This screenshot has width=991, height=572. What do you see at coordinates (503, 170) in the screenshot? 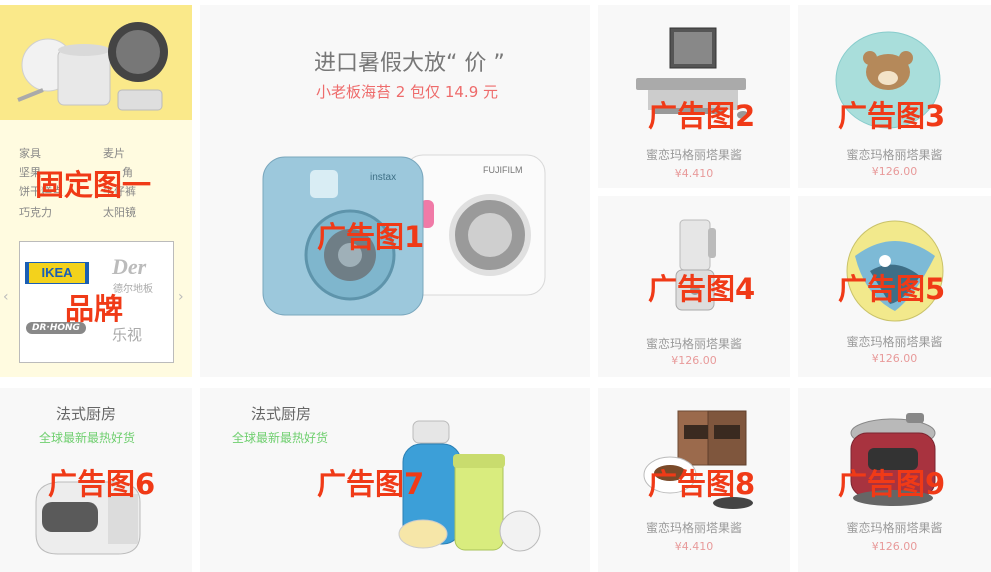
I see `camera-brand-text-2: FUJIFILM` at bounding box center [503, 170].